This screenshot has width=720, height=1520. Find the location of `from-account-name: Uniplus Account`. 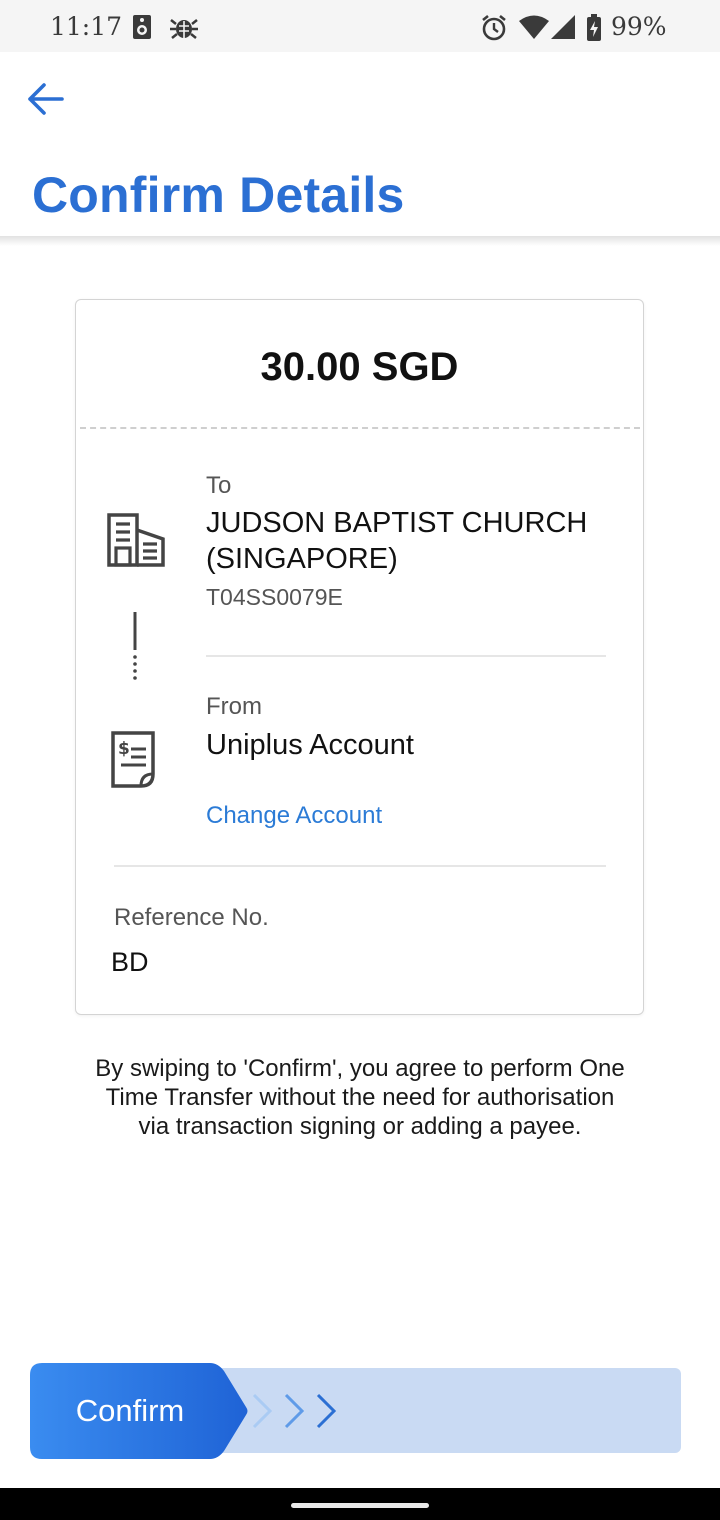

from-account-name: Uniplus Account is located at coordinates (310, 745).